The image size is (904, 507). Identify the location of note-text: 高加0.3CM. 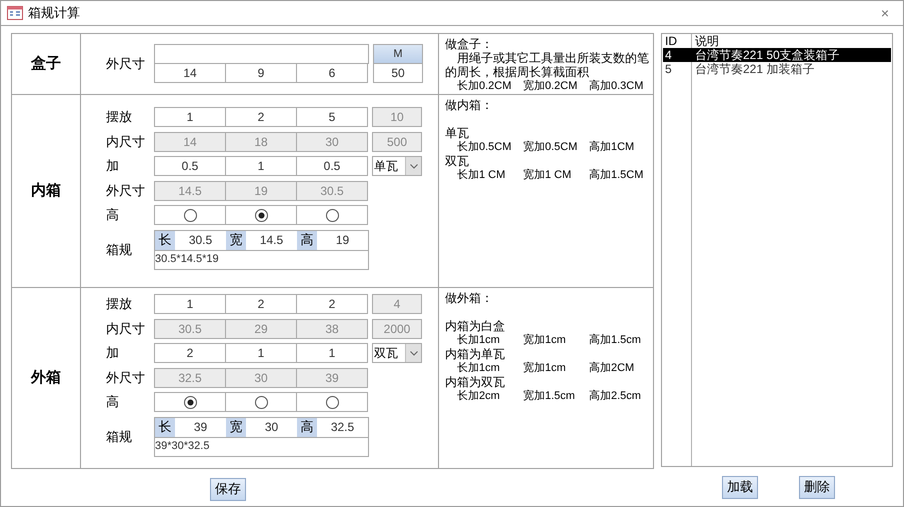
(616, 86).